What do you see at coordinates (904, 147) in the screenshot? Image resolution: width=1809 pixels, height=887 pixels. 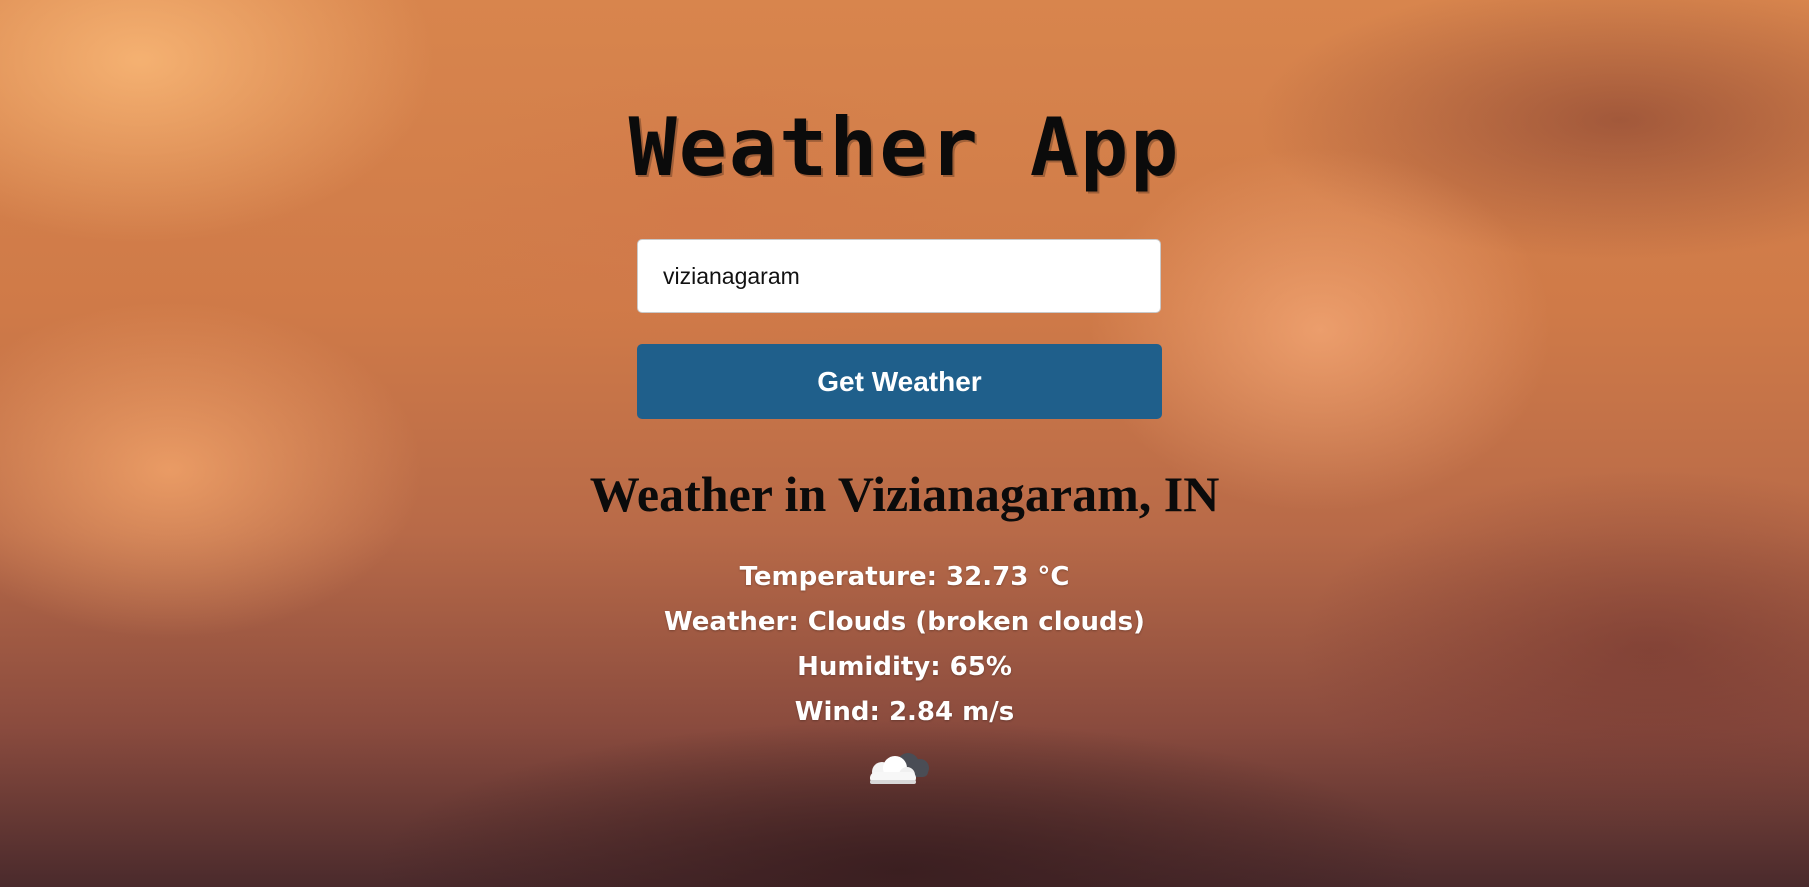 I see `app-title: Weather App` at bounding box center [904, 147].